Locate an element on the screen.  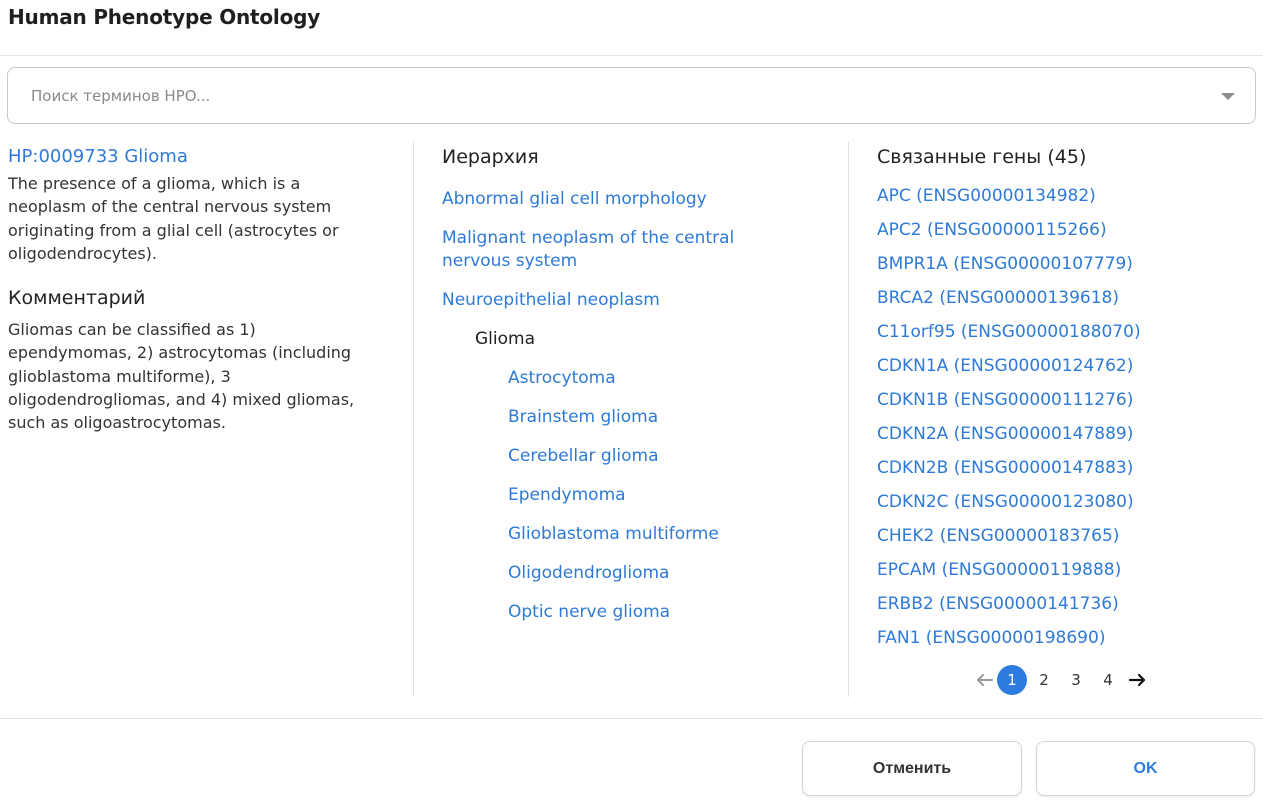
hierarchy-heading: Иерархия is located at coordinates (490, 157).